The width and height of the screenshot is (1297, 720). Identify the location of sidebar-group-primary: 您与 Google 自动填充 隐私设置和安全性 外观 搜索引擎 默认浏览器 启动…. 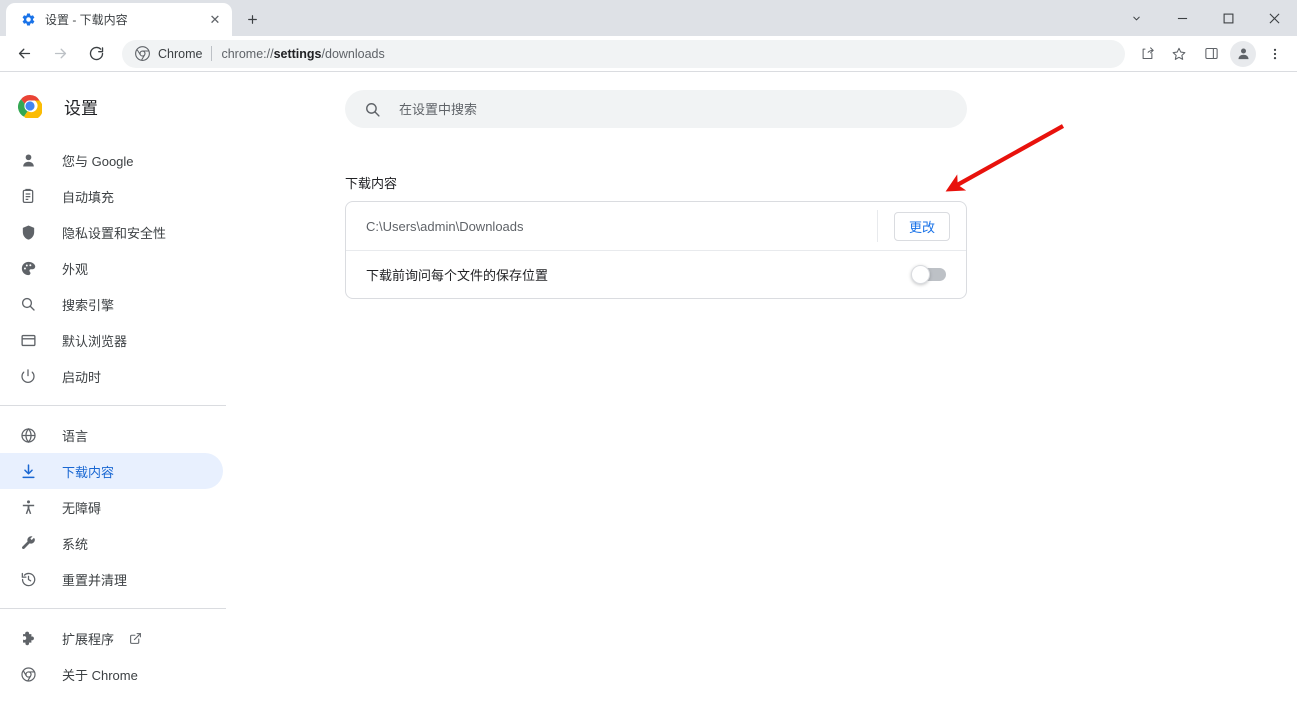
(112, 268).